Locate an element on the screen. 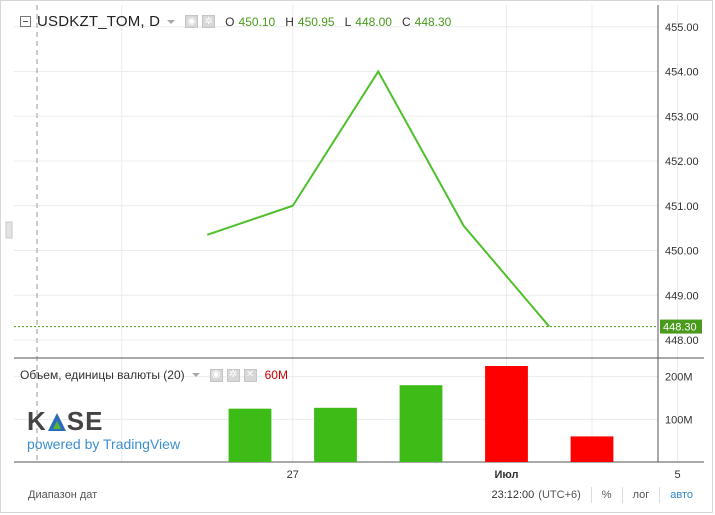  volume-tick-label: 200M is located at coordinates (679, 378).